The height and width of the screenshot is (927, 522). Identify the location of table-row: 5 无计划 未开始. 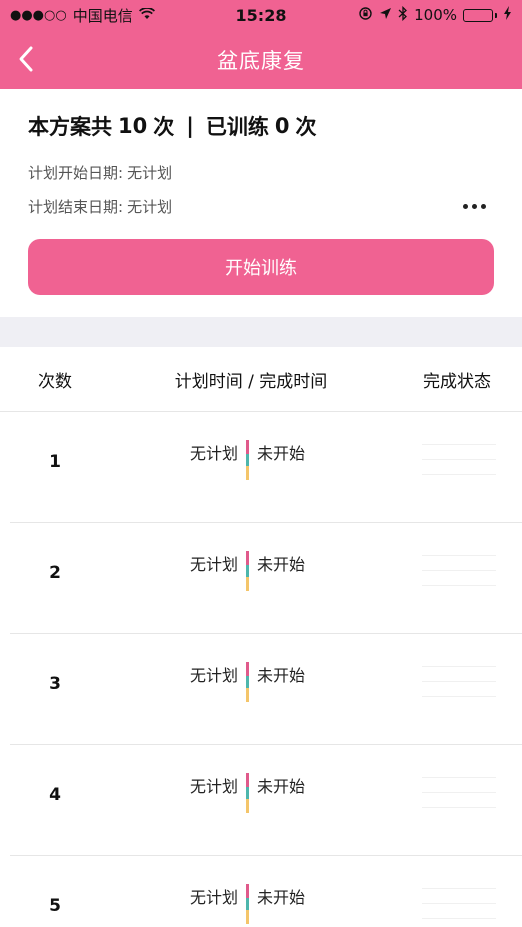
(266, 891).